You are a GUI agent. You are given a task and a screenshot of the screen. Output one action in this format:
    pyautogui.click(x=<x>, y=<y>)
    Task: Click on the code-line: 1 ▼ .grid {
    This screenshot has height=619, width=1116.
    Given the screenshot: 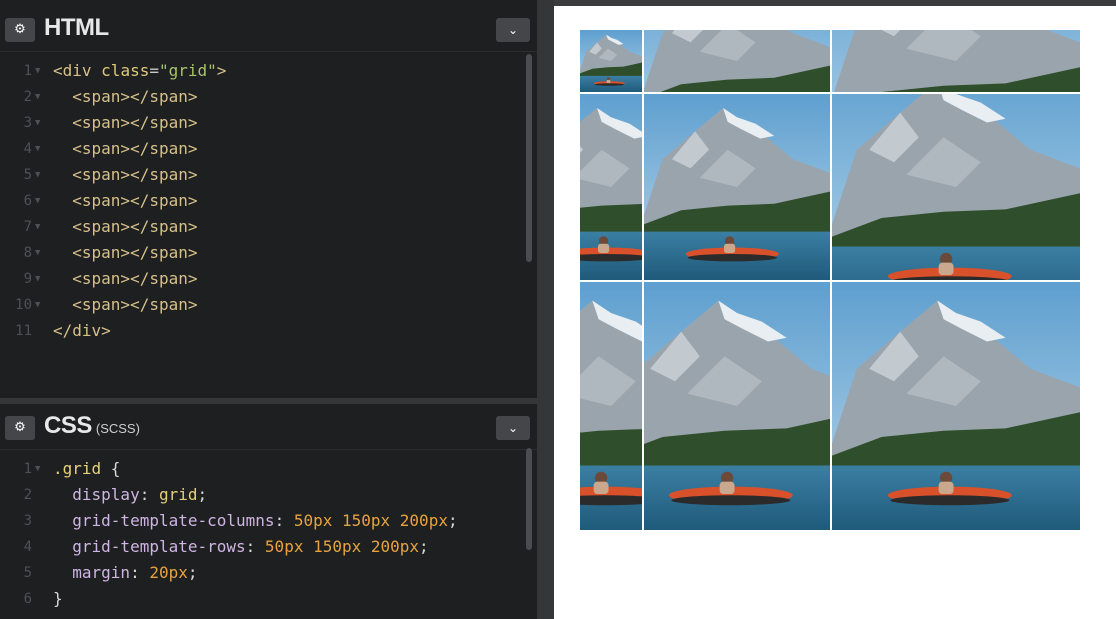 What is the action you would take?
    pyautogui.click(x=268, y=469)
    